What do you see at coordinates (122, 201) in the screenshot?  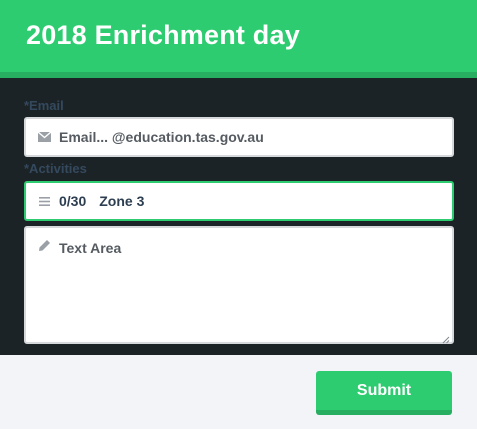 I see `activities-value: Zone 3` at bounding box center [122, 201].